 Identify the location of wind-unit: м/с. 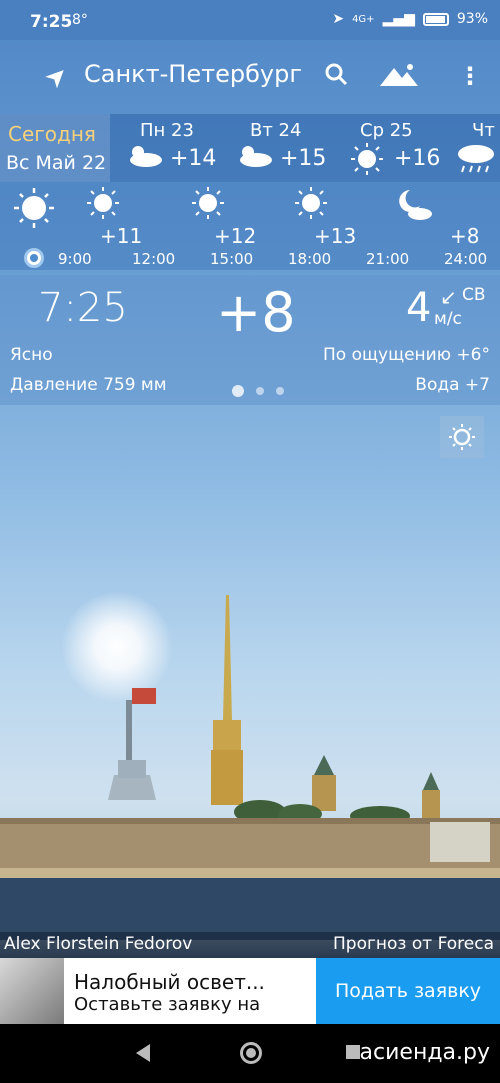
(448, 319).